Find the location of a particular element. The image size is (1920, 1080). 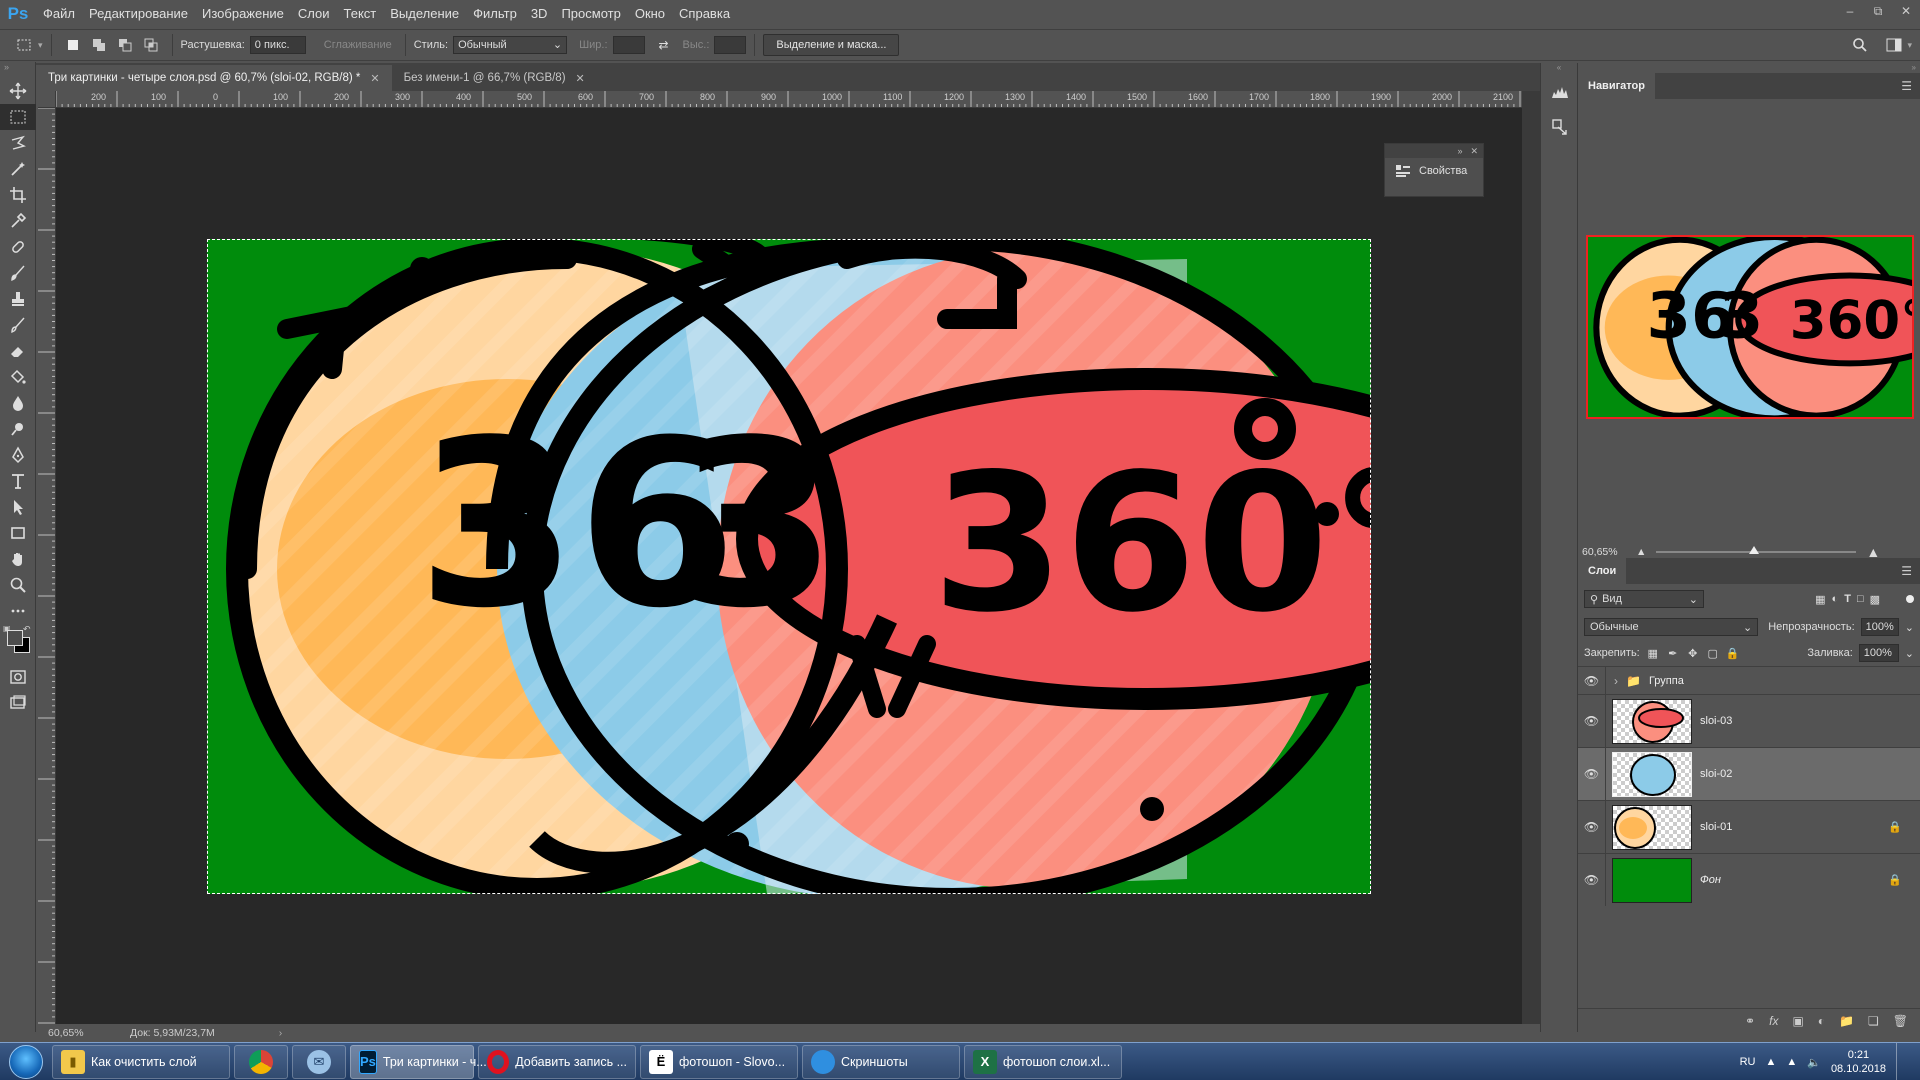

more-tools-icon is located at coordinates (18, 611).